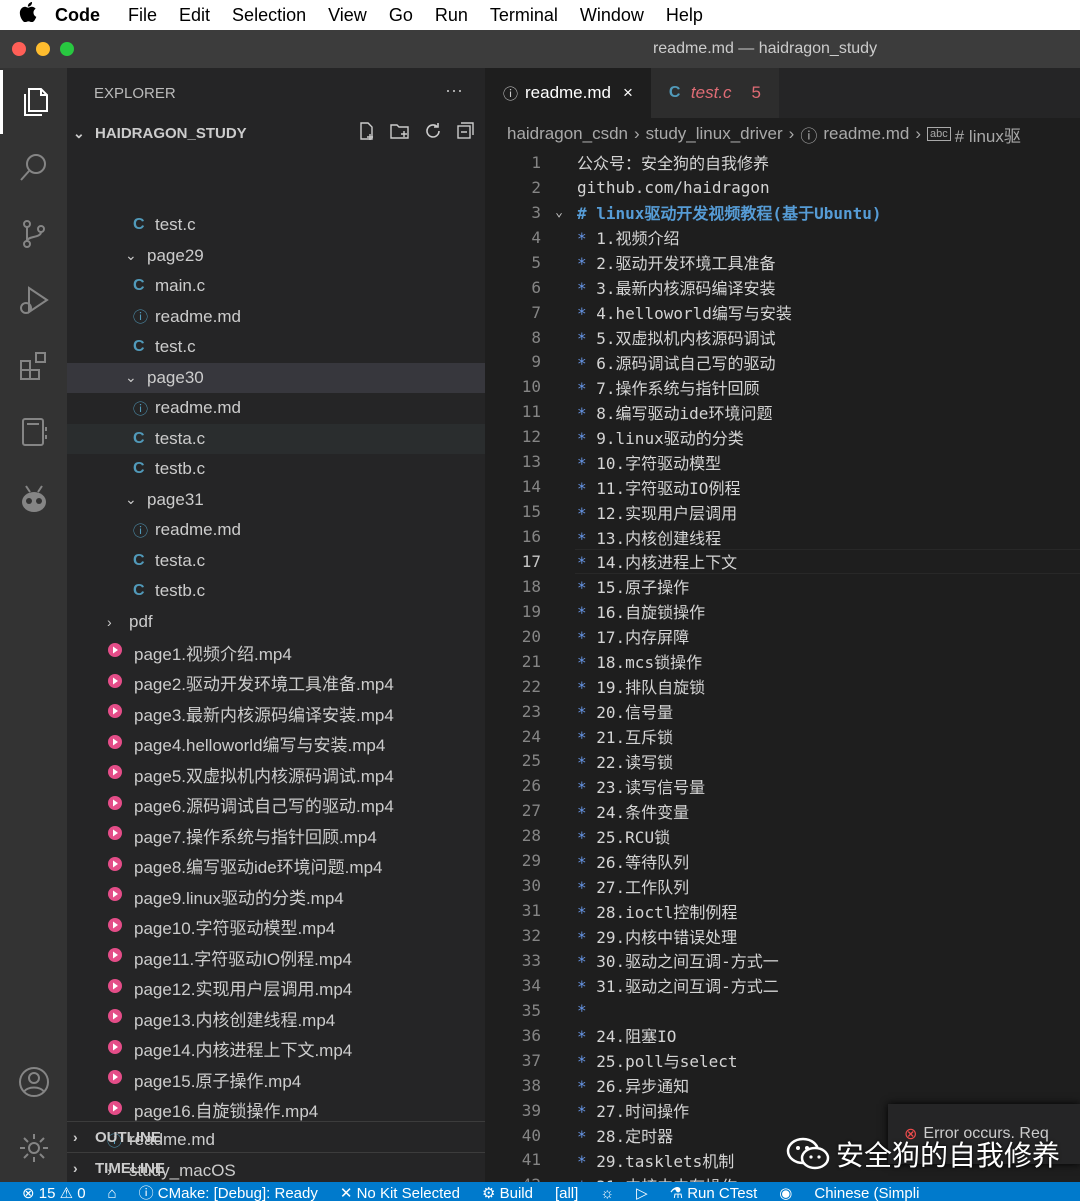 This screenshot has height=1201, width=1080. What do you see at coordinates (218, 1081) in the screenshot?
I see `tree-item-label: page15.原子操作.mp4` at bounding box center [218, 1081].